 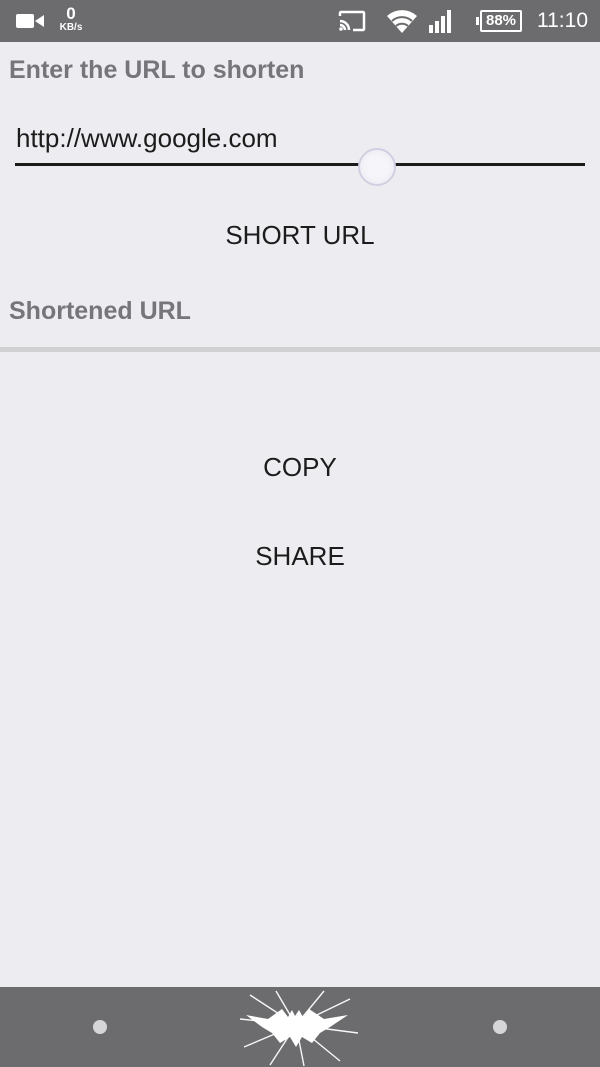 I want to click on video-camera-icon, so click(x=30, y=21).